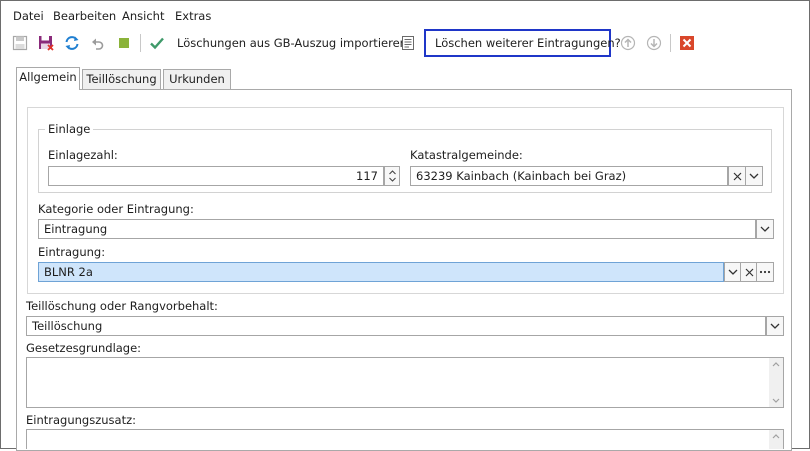  I want to click on teilloeschung-select: Teillöschung, so click(396, 326).